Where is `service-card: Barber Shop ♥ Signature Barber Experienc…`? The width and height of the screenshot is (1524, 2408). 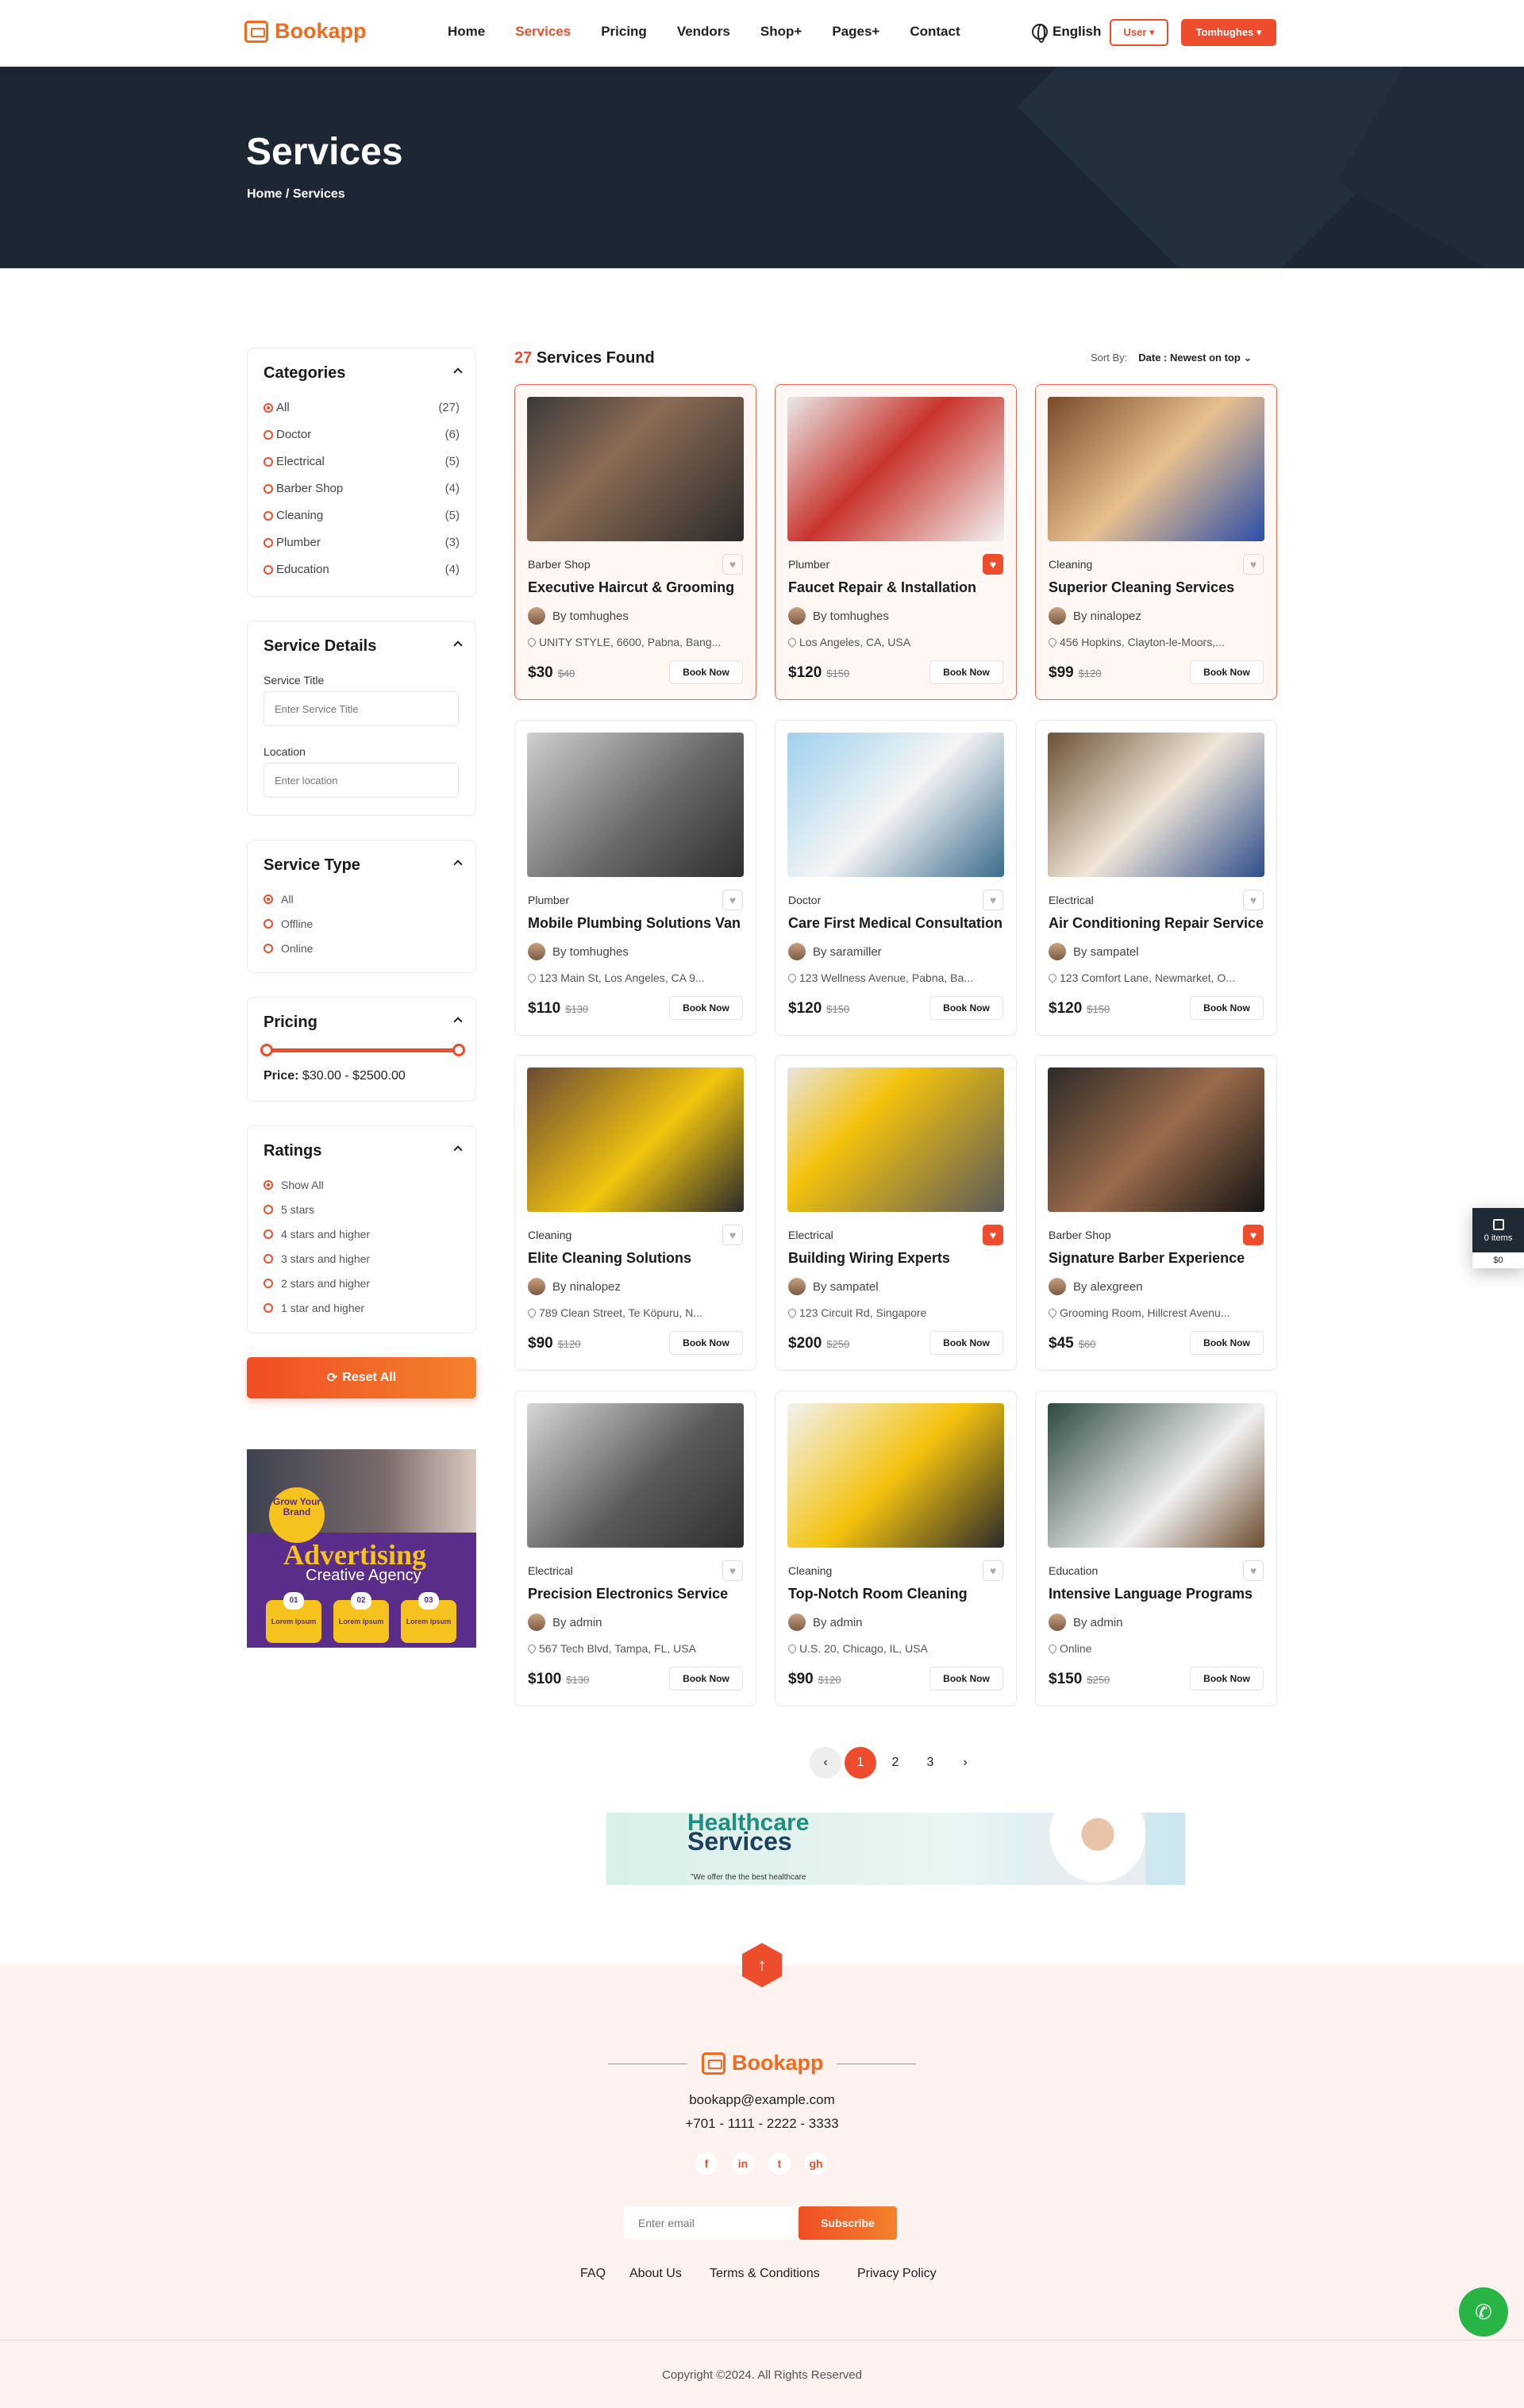
service-card: Barber Shop ♥ Signature Barber Experienc… is located at coordinates (1156, 1213).